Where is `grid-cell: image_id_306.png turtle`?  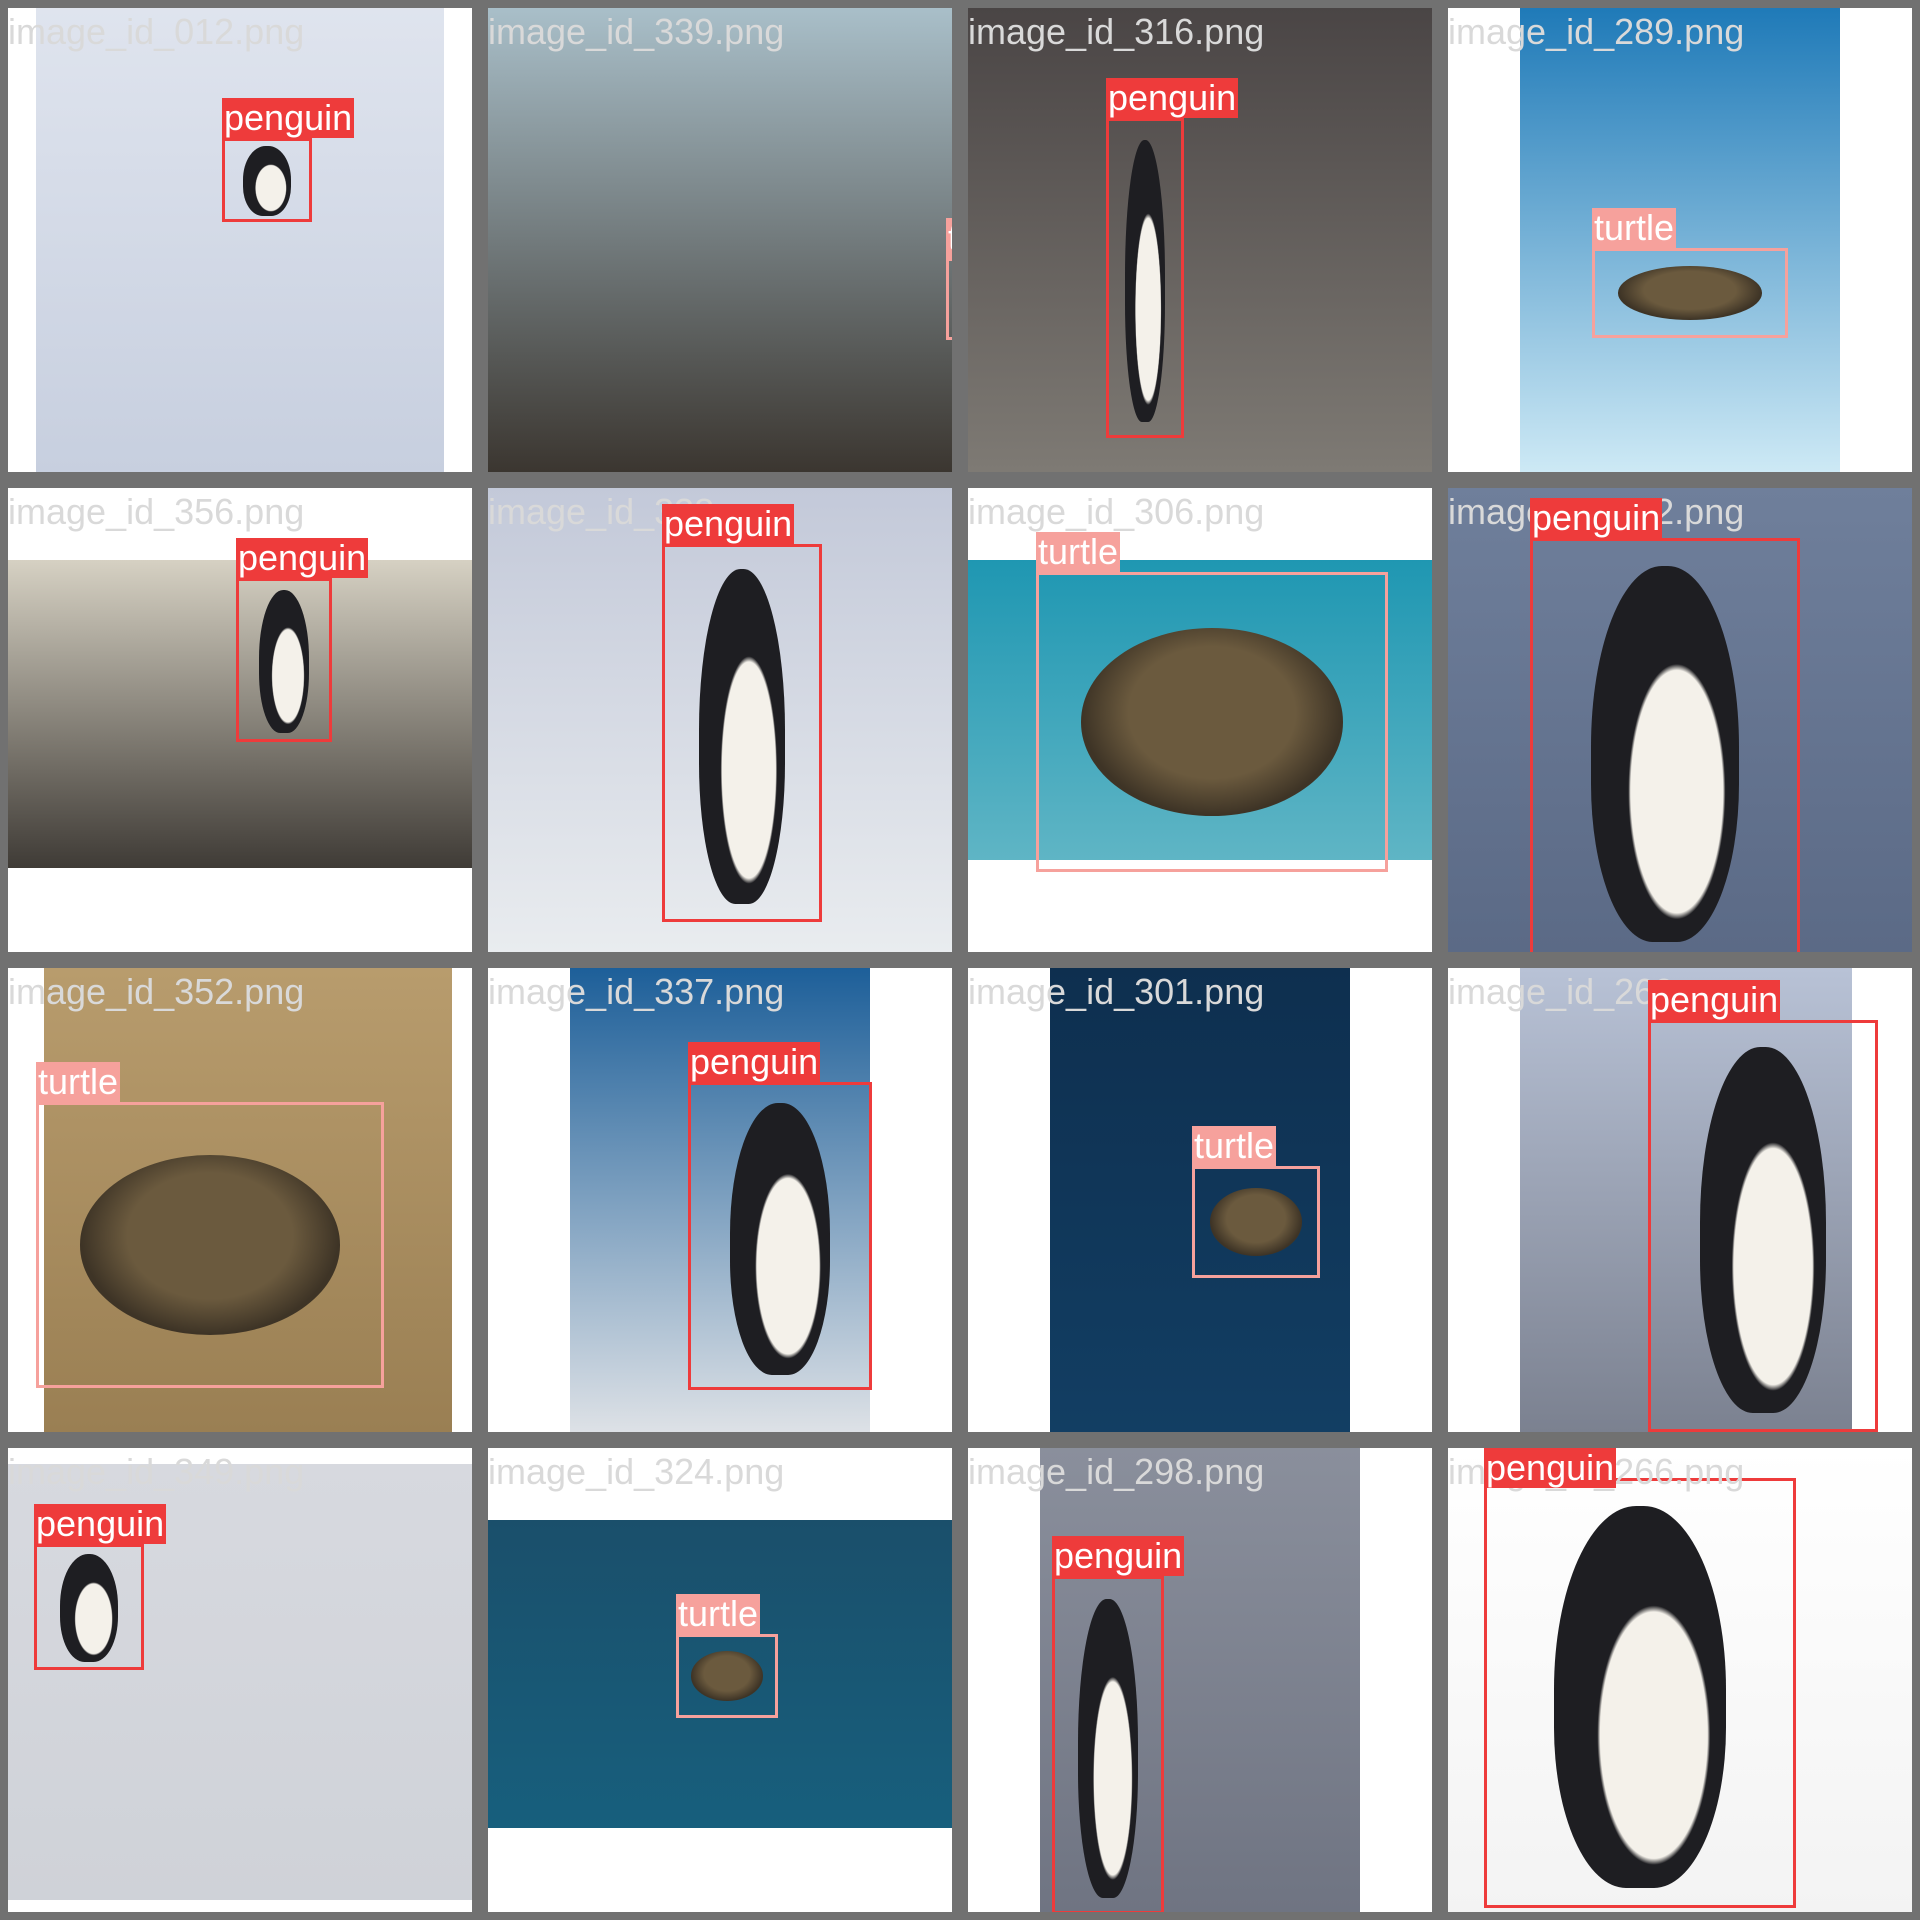 grid-cell: image_id_306.png turtle is located at coordinates (1200, 720).